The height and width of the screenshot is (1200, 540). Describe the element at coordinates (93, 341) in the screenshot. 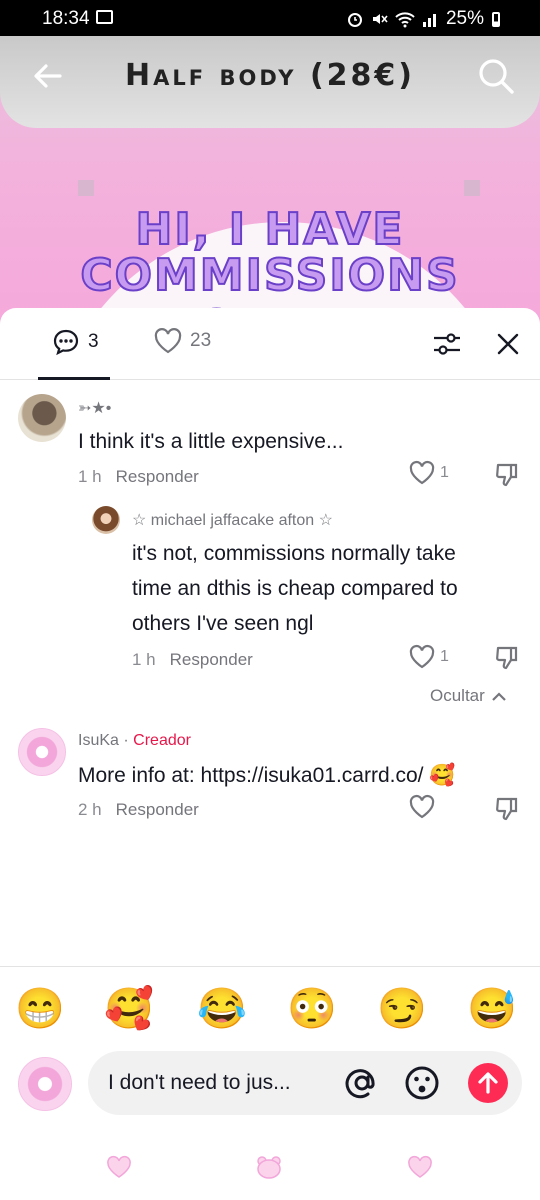

I see `comments-count: 3` at that location.